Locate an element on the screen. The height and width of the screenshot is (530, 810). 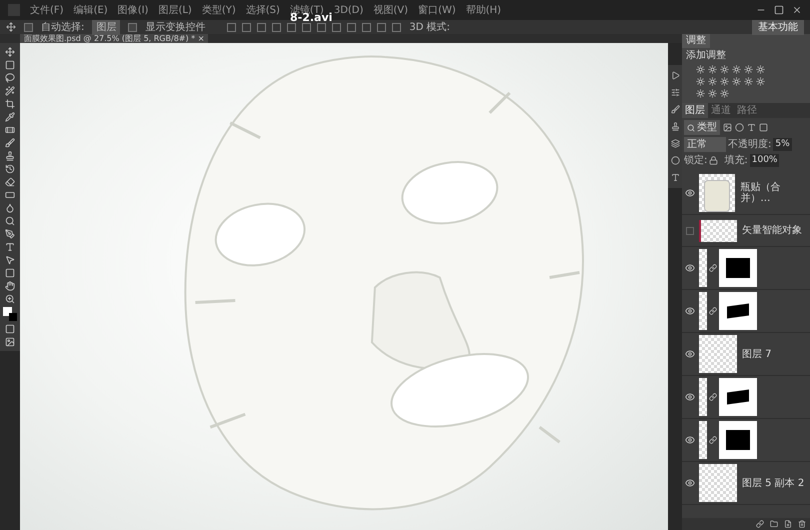
type-filter-icon is located at coordinates (751, 127).